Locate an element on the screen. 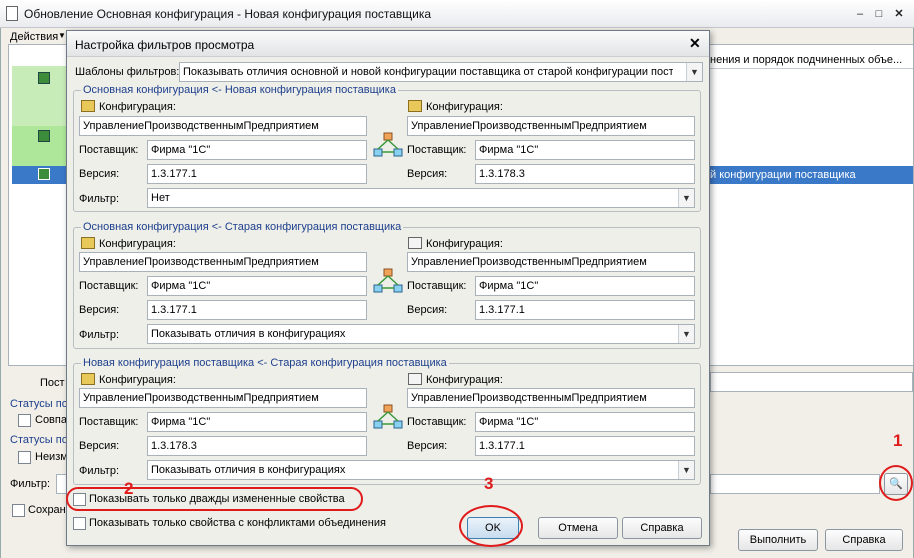 This screenshot has width=914, height=558. match-checkbox-label: Совпа is located at coordinates (51, 420).